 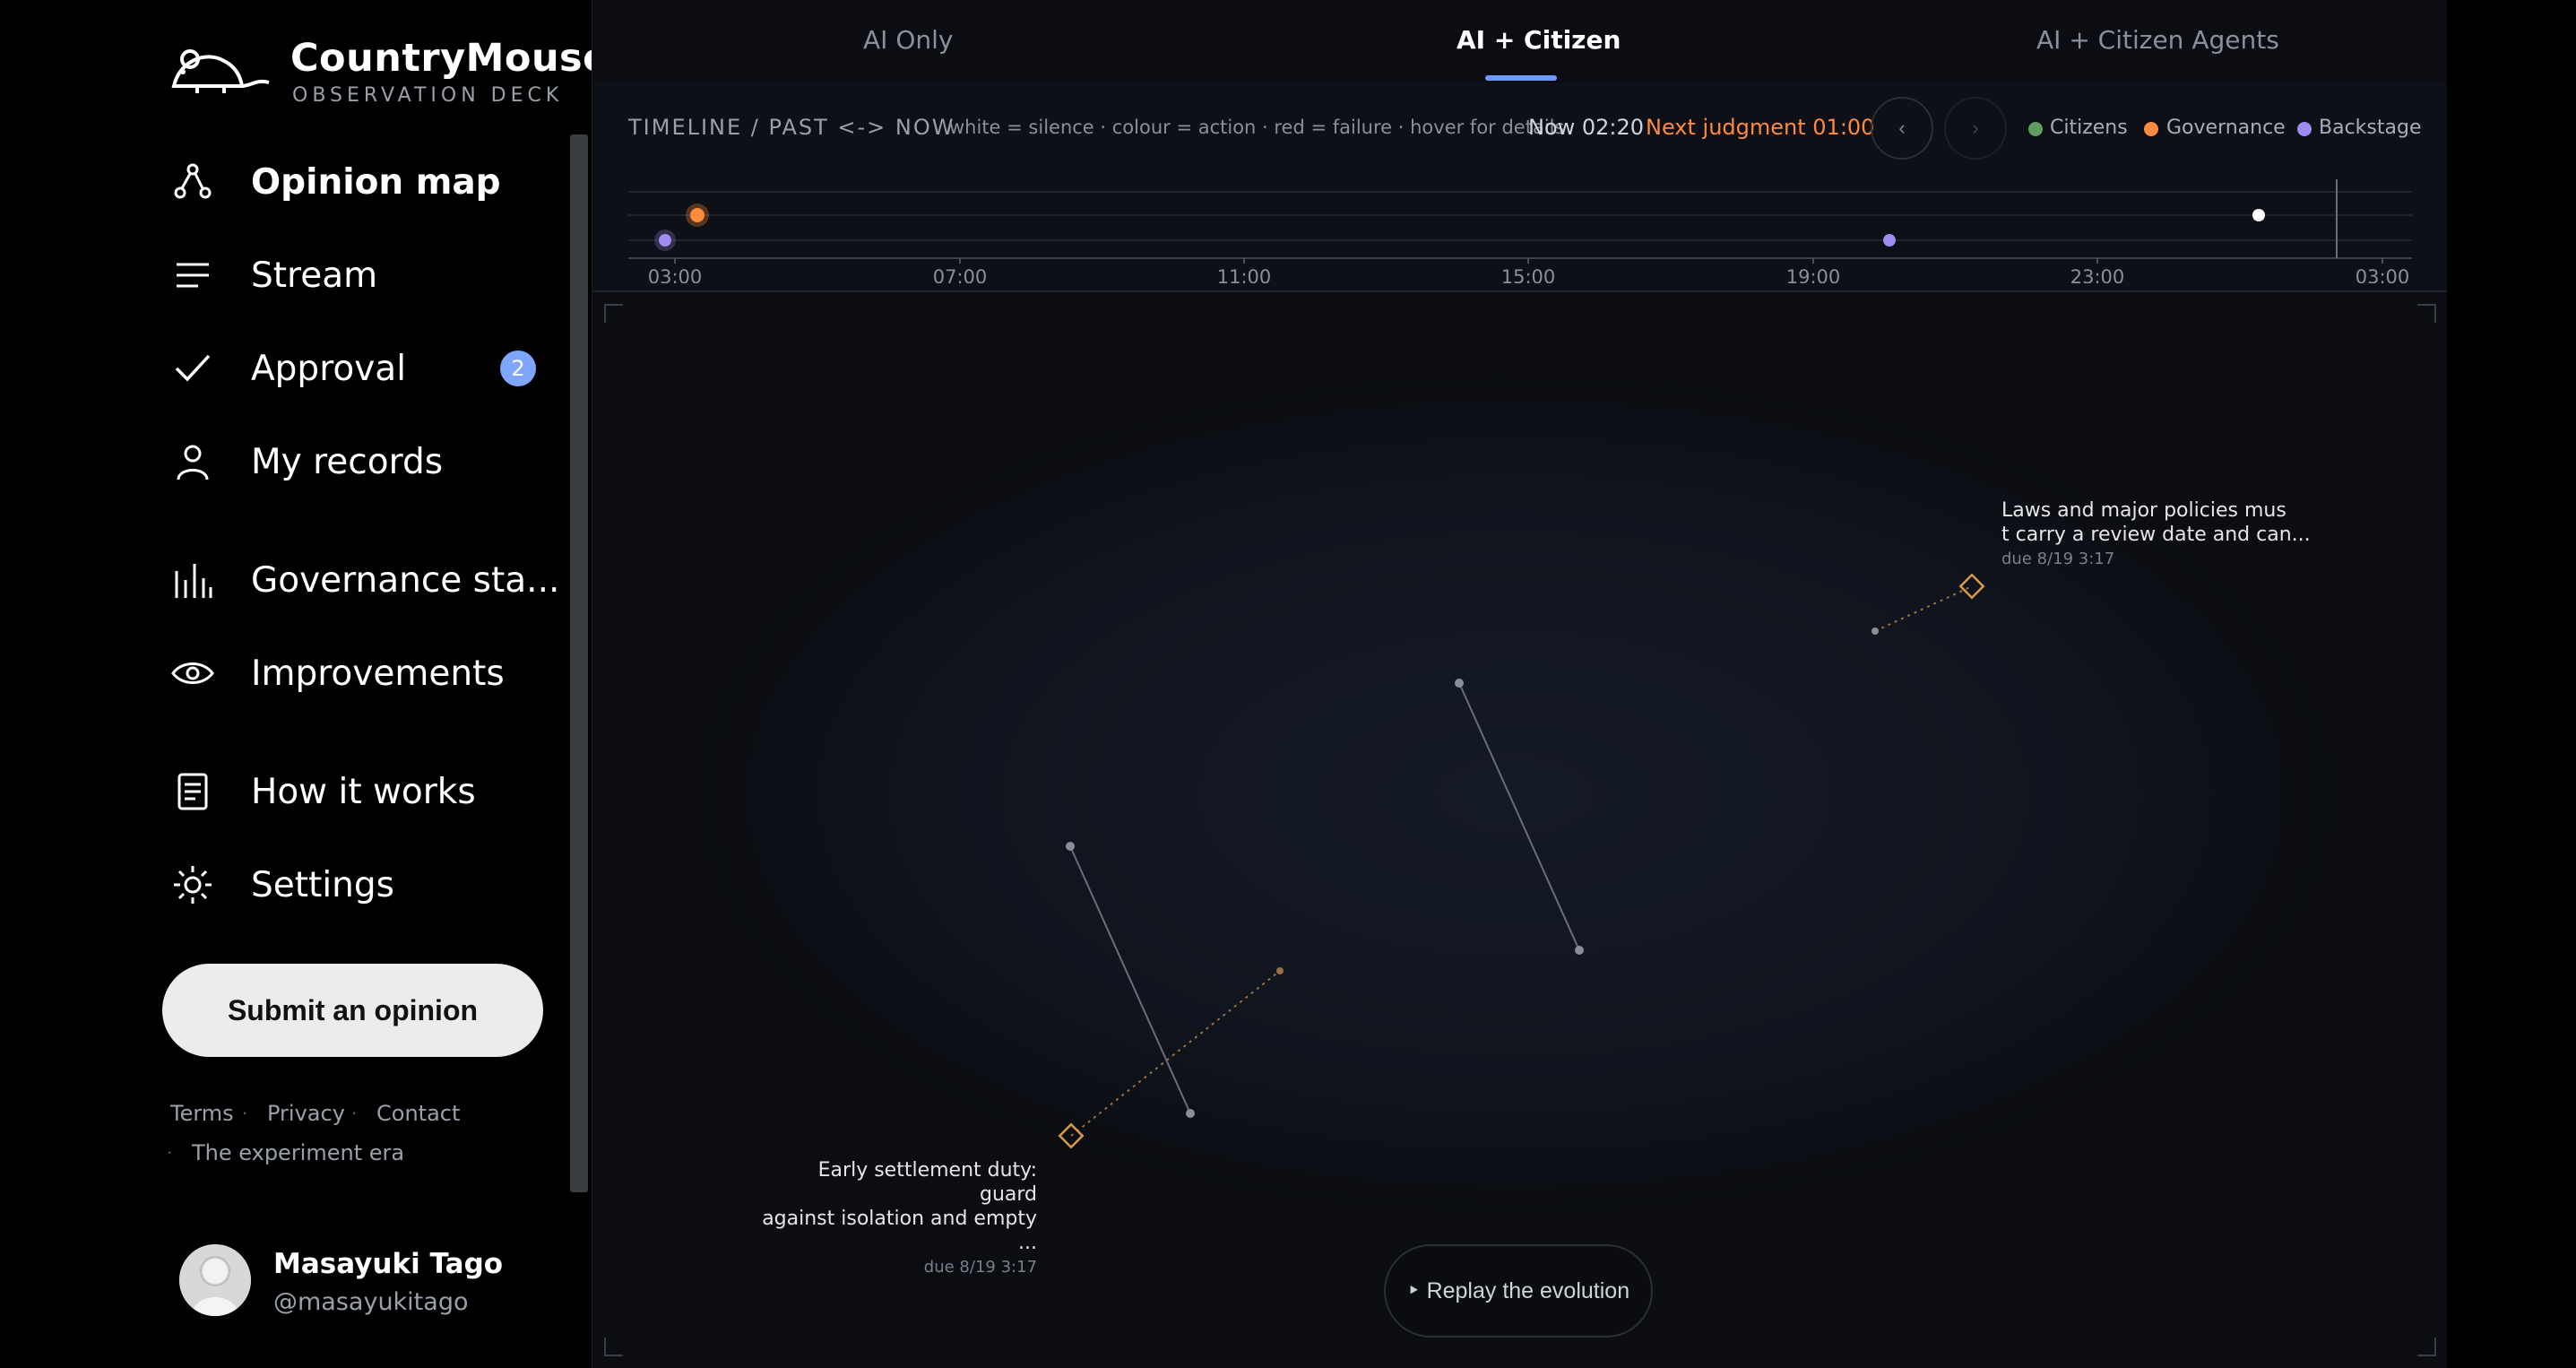 What do you see at coordinates (192, 791) in the screenshot?
I see `document-icon` at bounding box center [192, 791].